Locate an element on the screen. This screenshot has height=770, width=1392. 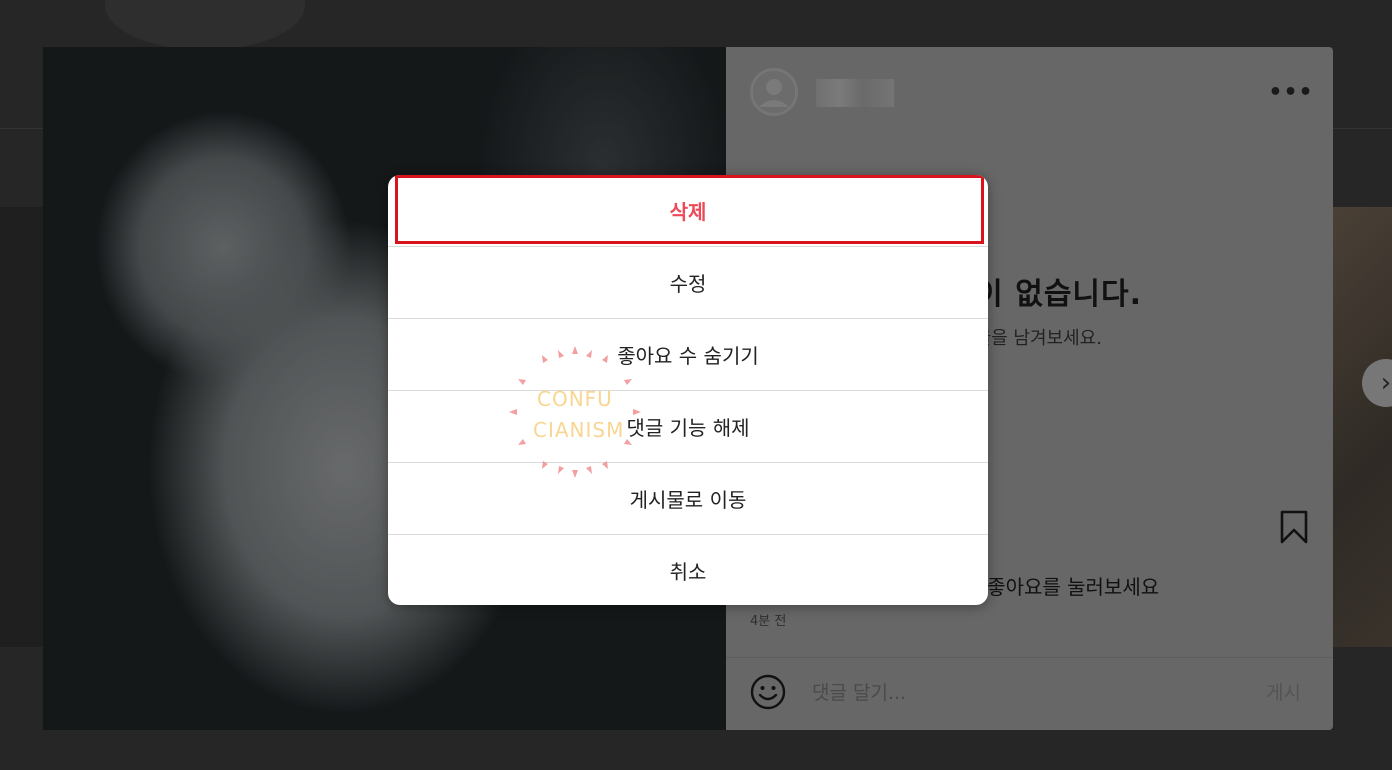
cancel-button: 취소 is located at coordinates (688, 569).